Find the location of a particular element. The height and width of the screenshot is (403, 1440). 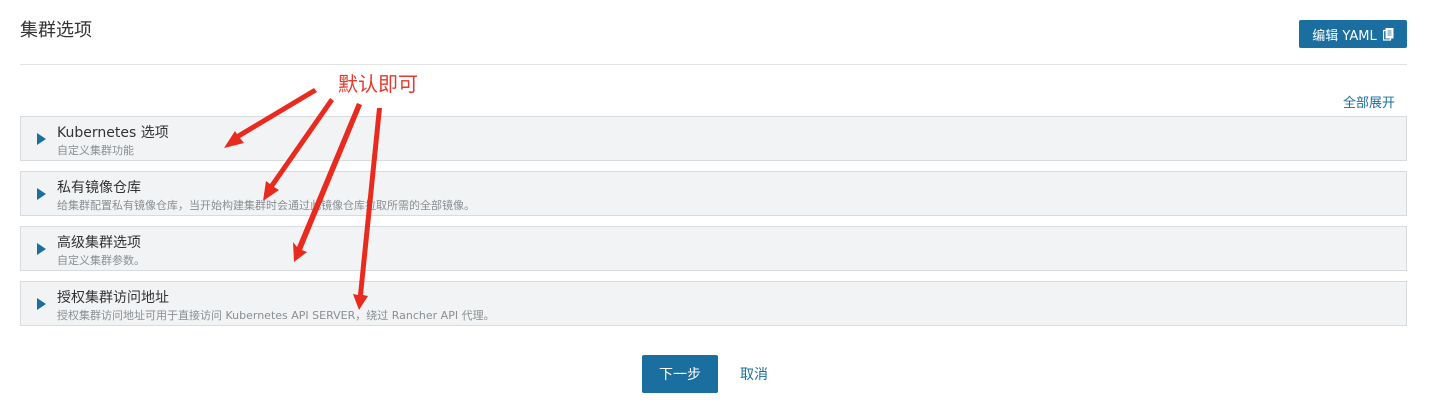

section-title: 高级集群选项 is located at coordinates (99, 243).